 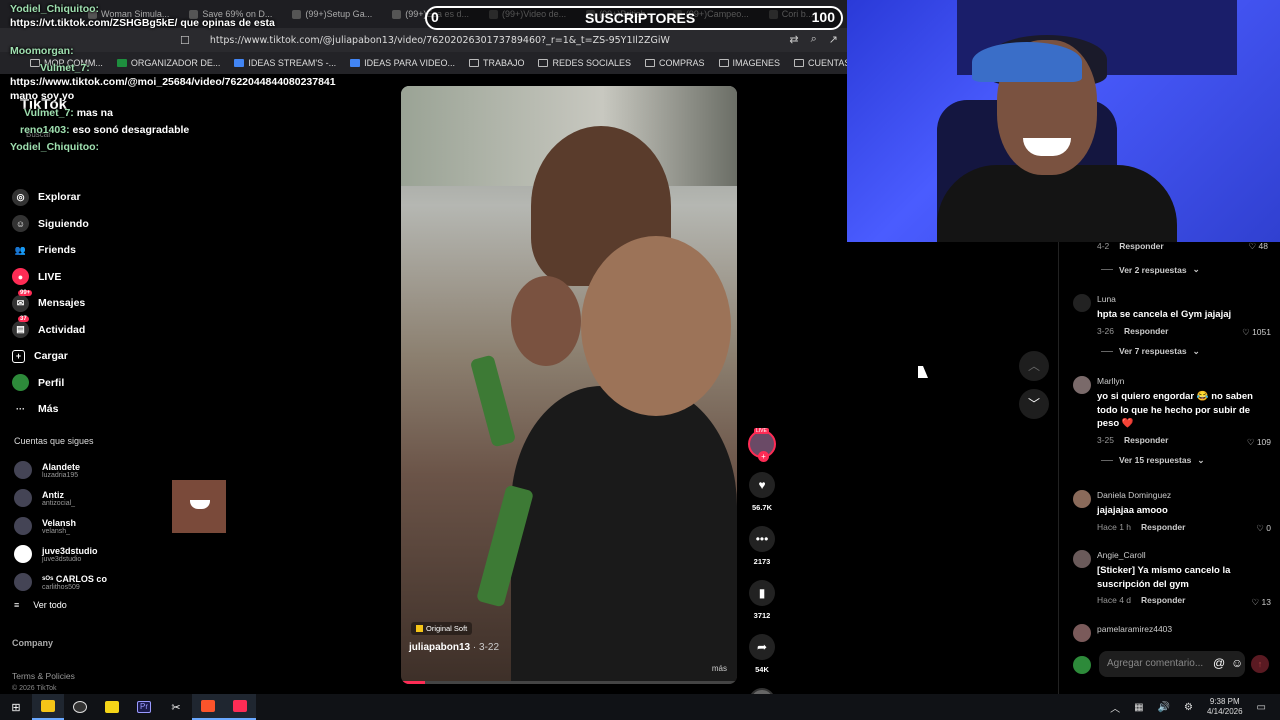 I want to click on share-action: ➦ 54K, so click(x=762, y=654).